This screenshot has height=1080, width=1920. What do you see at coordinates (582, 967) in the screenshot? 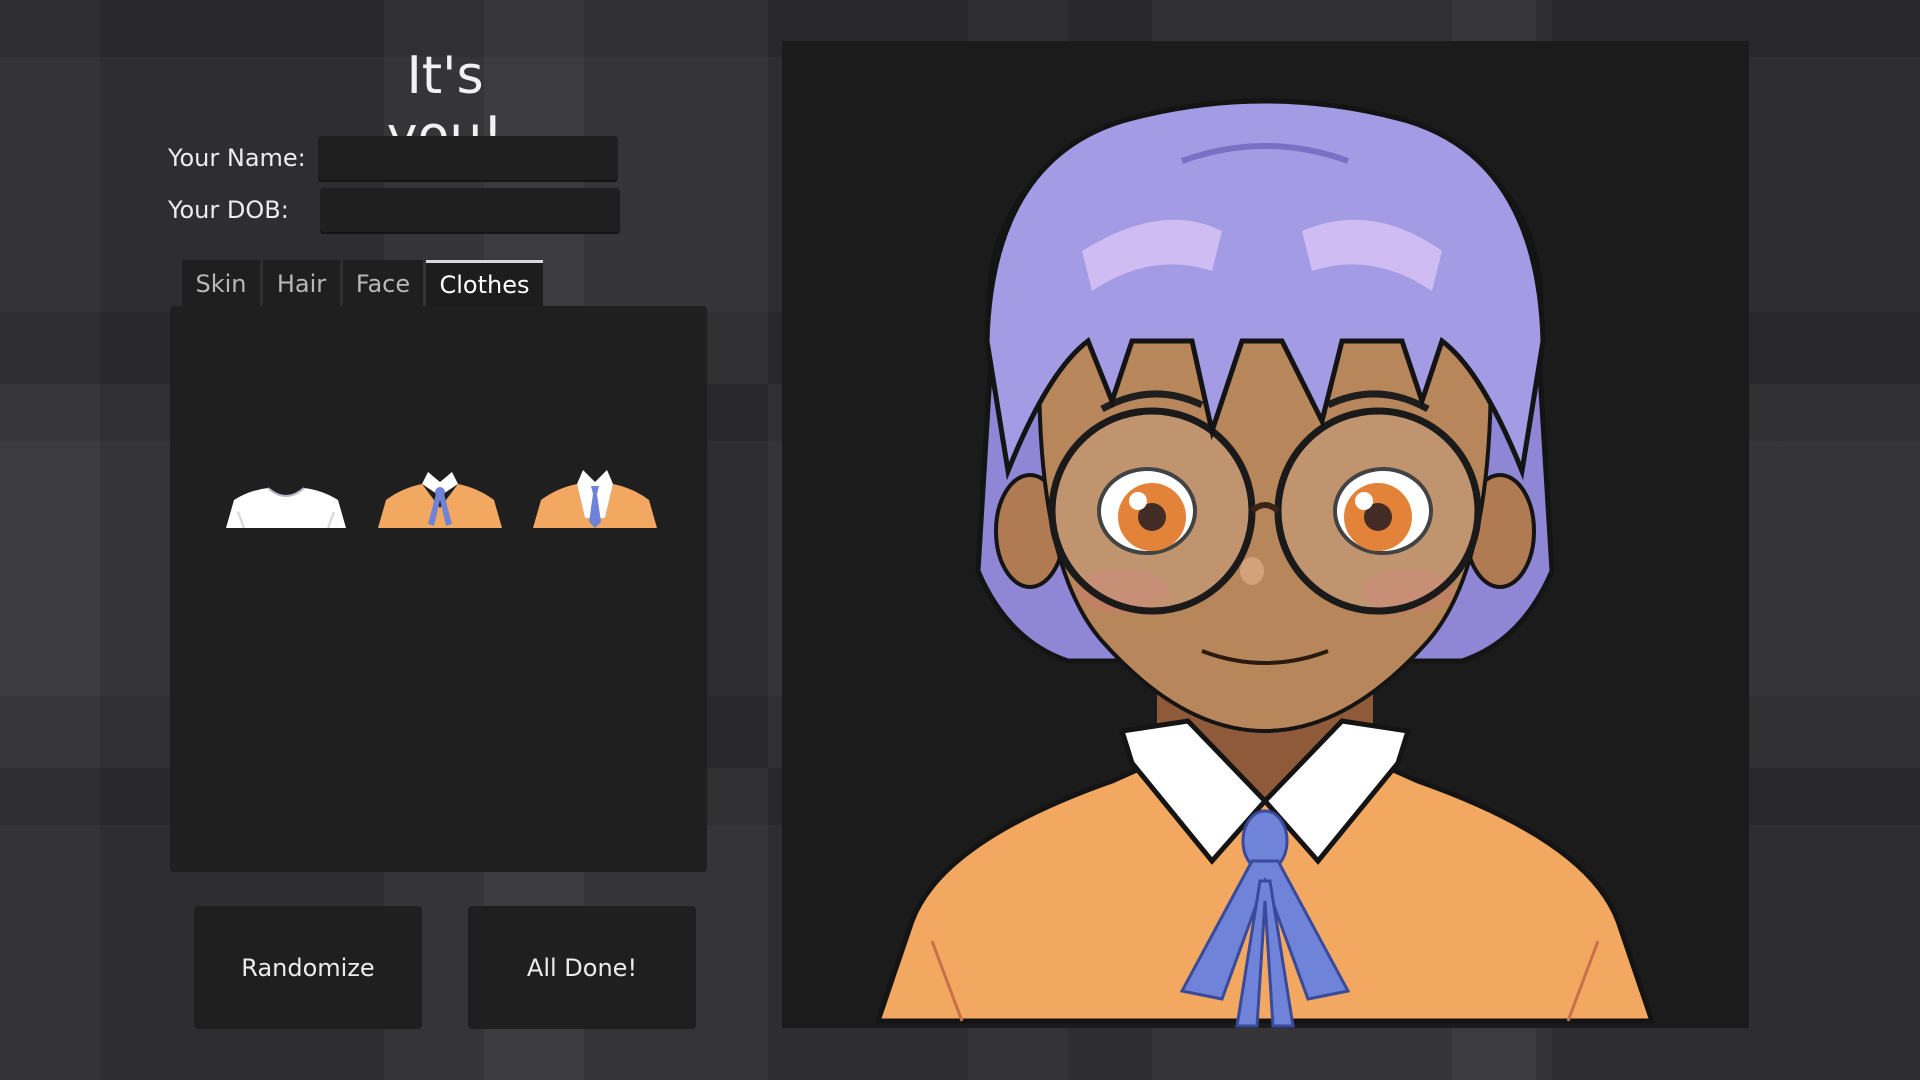
I see `all-done-button: All Done!` at bounding box center [582, 967].